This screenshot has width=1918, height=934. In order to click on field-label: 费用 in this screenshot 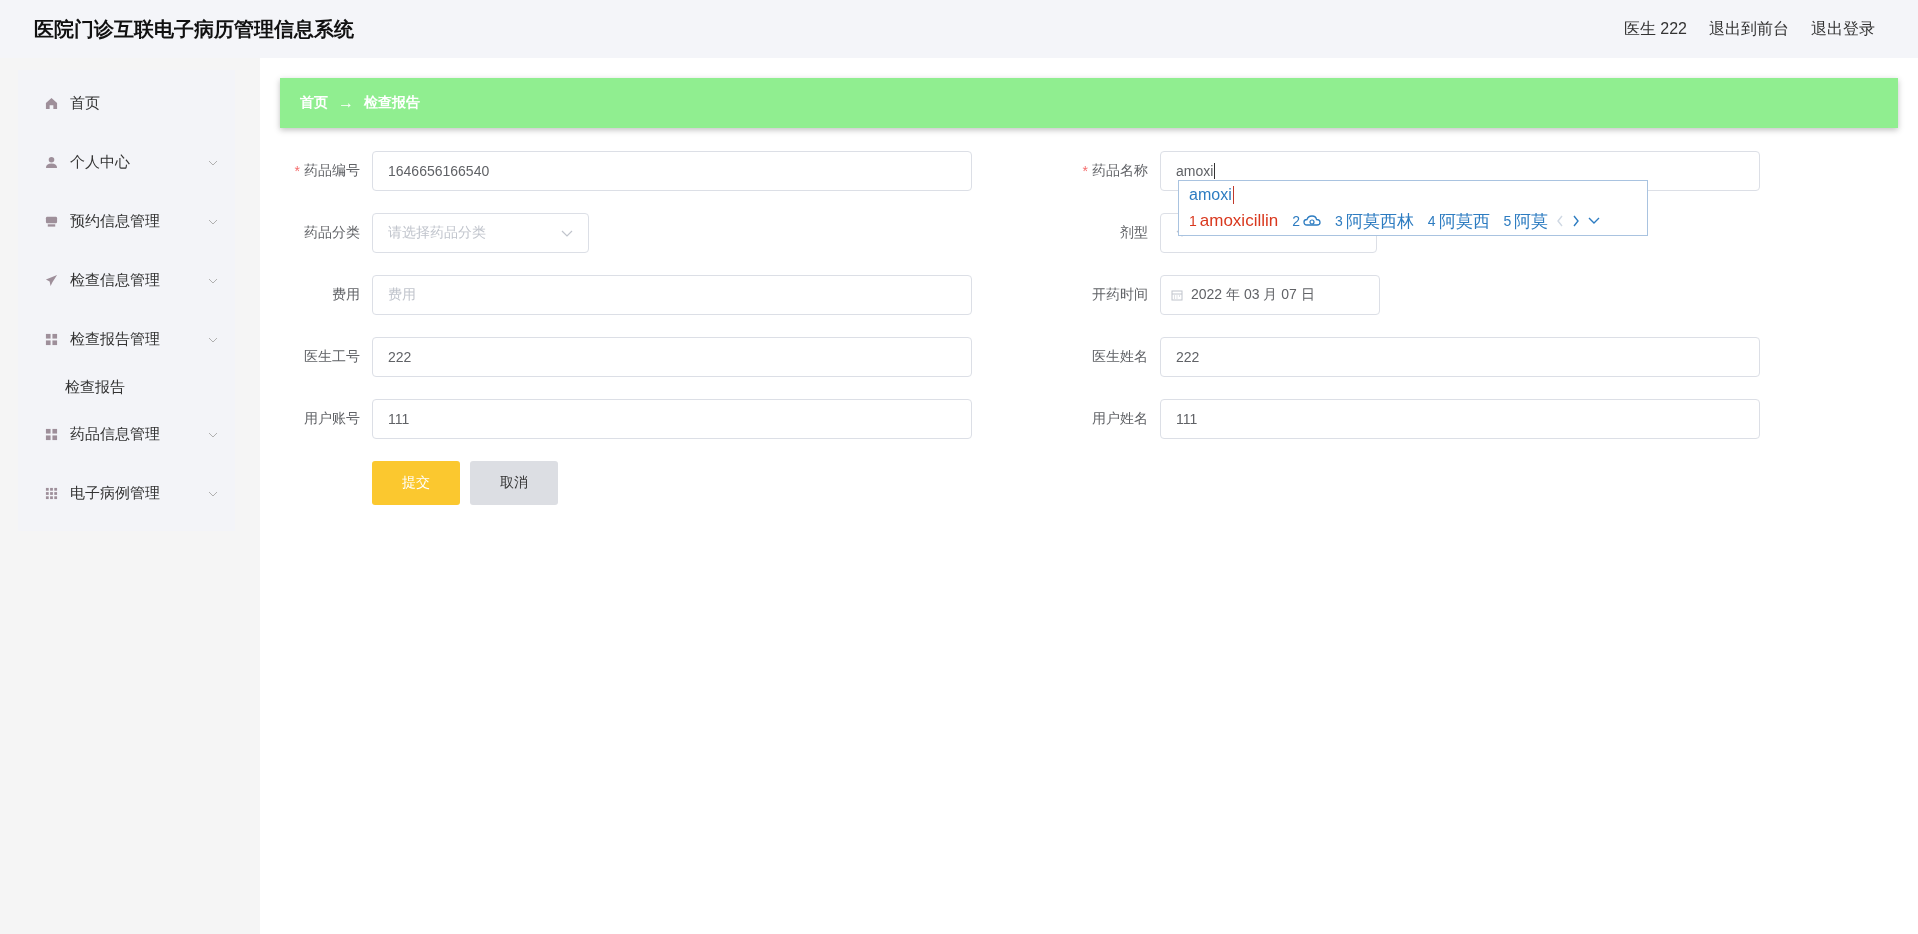, I will do `click(346, 295)`.